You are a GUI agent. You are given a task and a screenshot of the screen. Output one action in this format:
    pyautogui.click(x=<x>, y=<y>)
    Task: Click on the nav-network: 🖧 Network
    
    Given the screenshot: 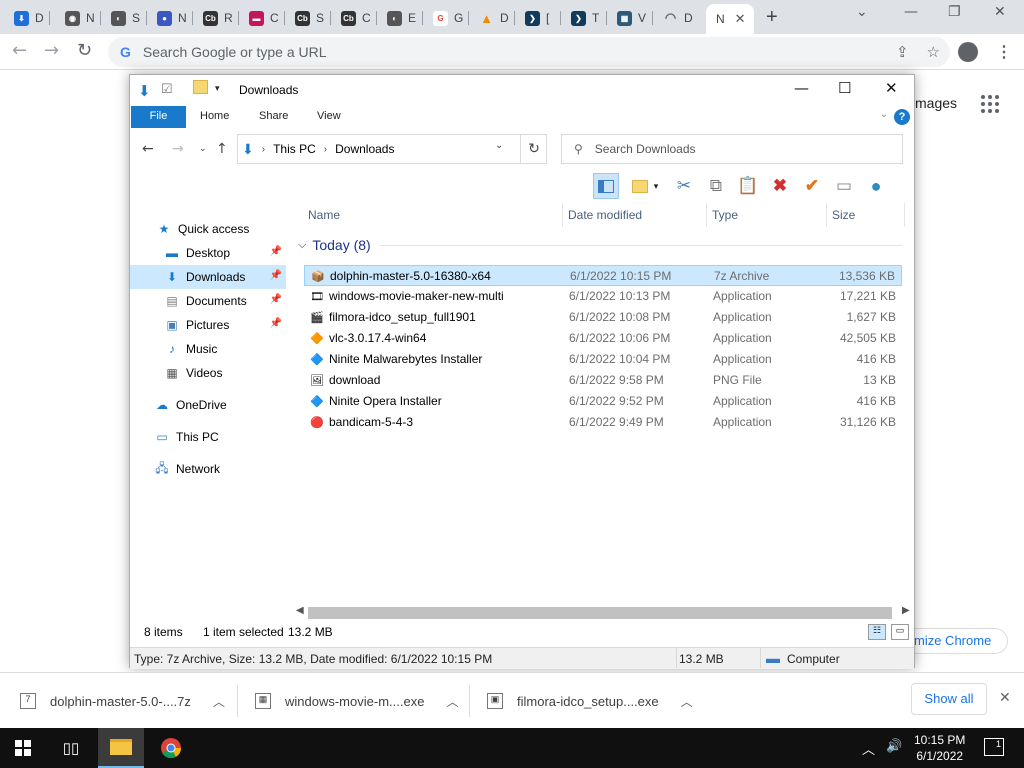 What is the action you would take?
    pyautogui.click(x=187, y=469)
    